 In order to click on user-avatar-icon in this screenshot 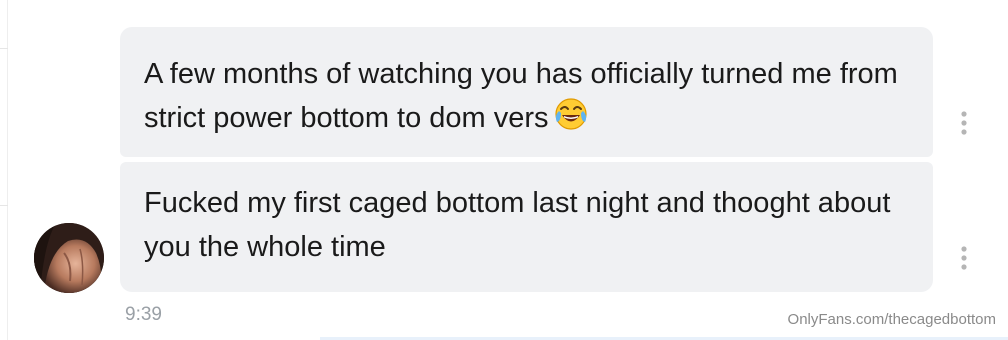, I will do `click(69, 258)`.